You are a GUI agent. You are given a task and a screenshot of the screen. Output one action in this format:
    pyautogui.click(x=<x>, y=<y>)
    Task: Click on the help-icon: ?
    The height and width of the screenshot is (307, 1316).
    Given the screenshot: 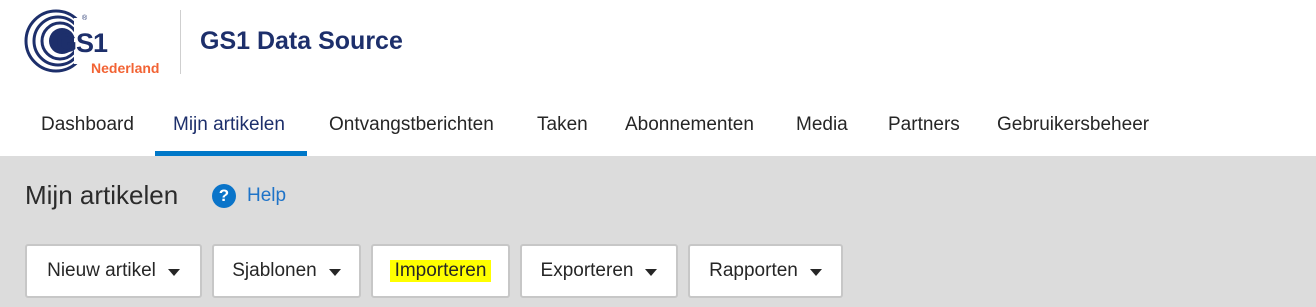 What is the action you would take?
    pyautogui.click(x=224, y=196)
    